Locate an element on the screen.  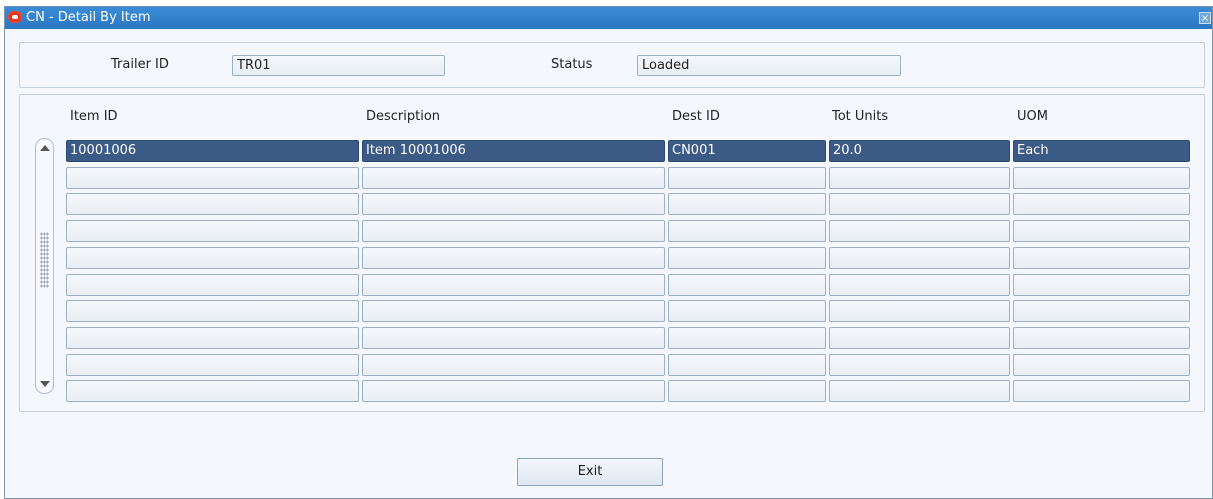
vertical-scrollbar is located at coordinates (44, 266).